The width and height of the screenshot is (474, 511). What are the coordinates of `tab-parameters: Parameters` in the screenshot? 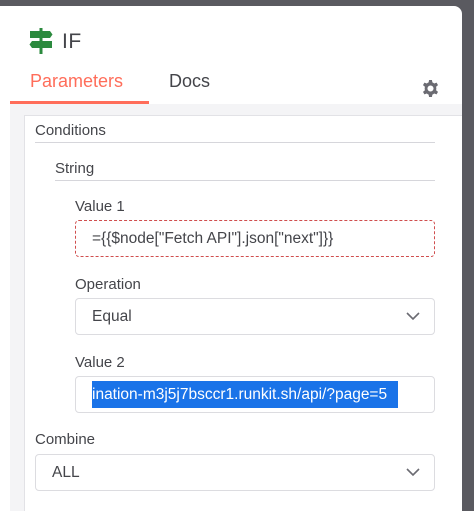 It's located at (76, 86).